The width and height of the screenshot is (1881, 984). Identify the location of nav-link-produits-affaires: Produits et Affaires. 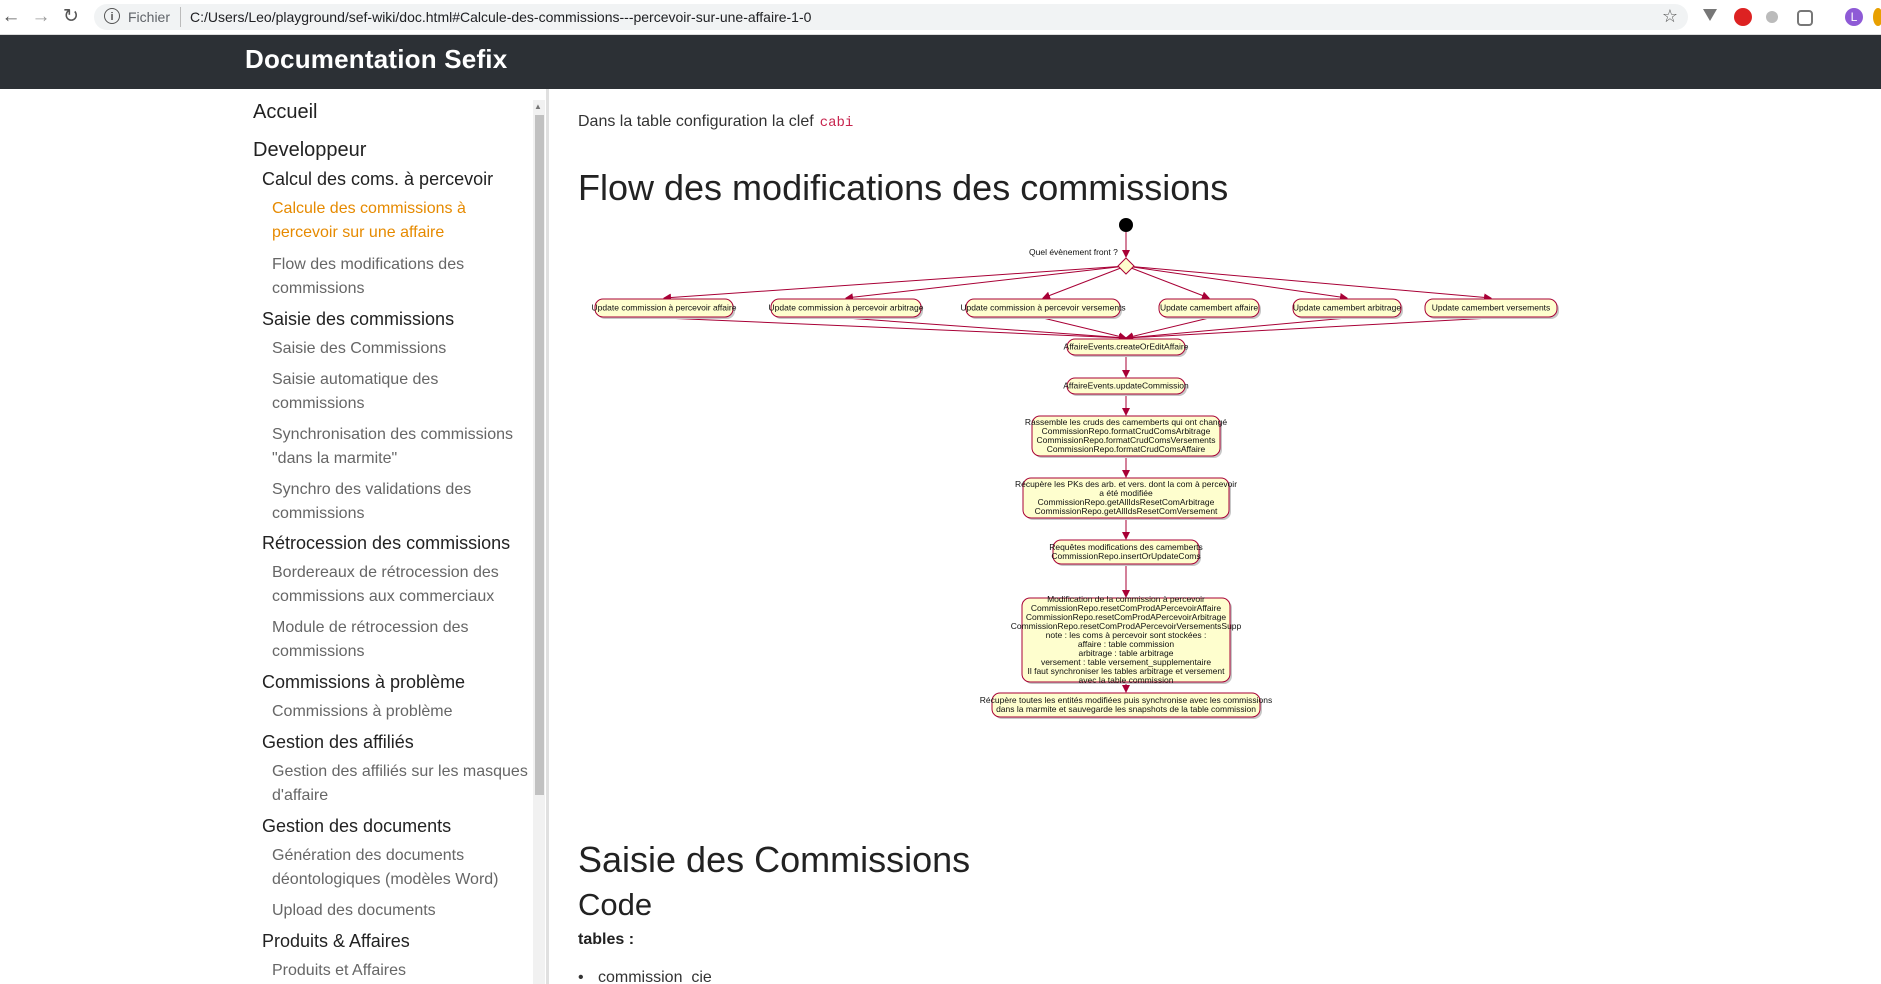
(401, 971).